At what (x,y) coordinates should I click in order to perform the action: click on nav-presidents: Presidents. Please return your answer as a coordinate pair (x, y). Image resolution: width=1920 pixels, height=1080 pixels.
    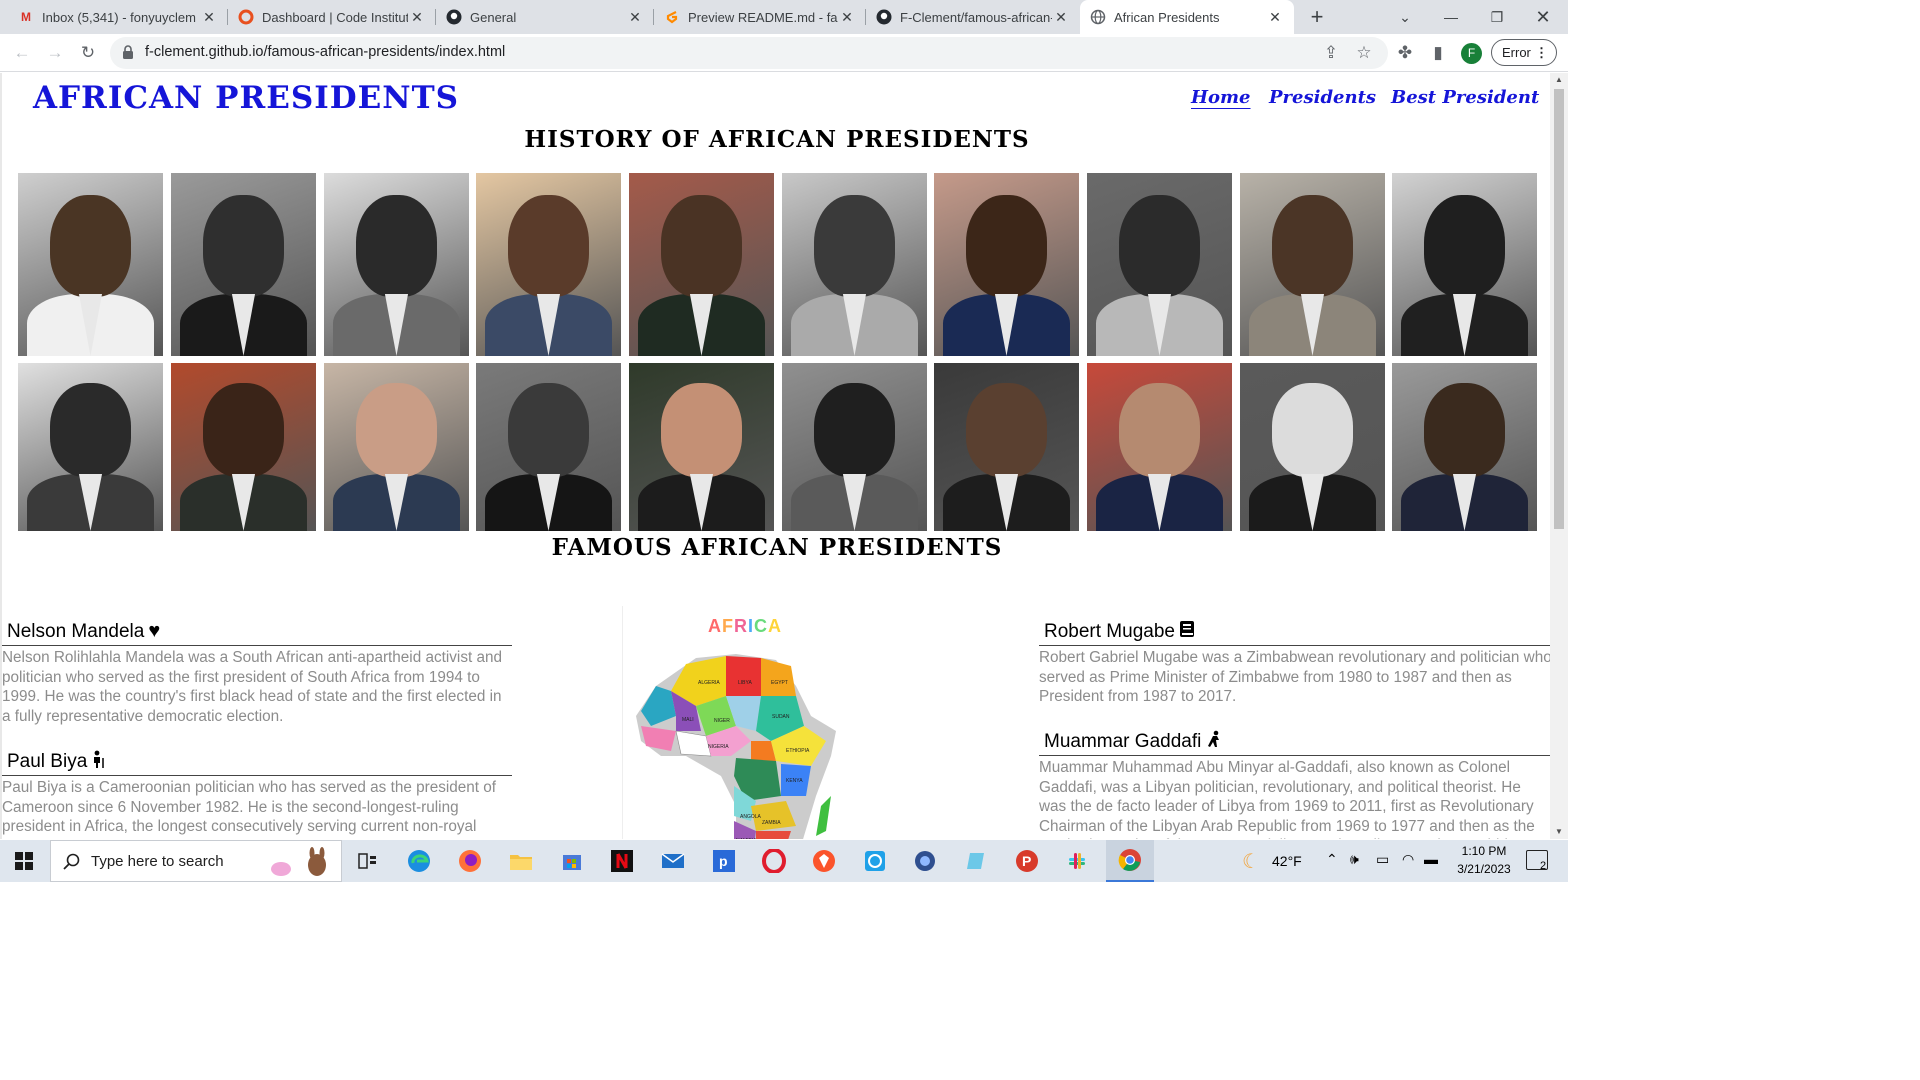
    Looking at the image, I should click on (1322, 97).